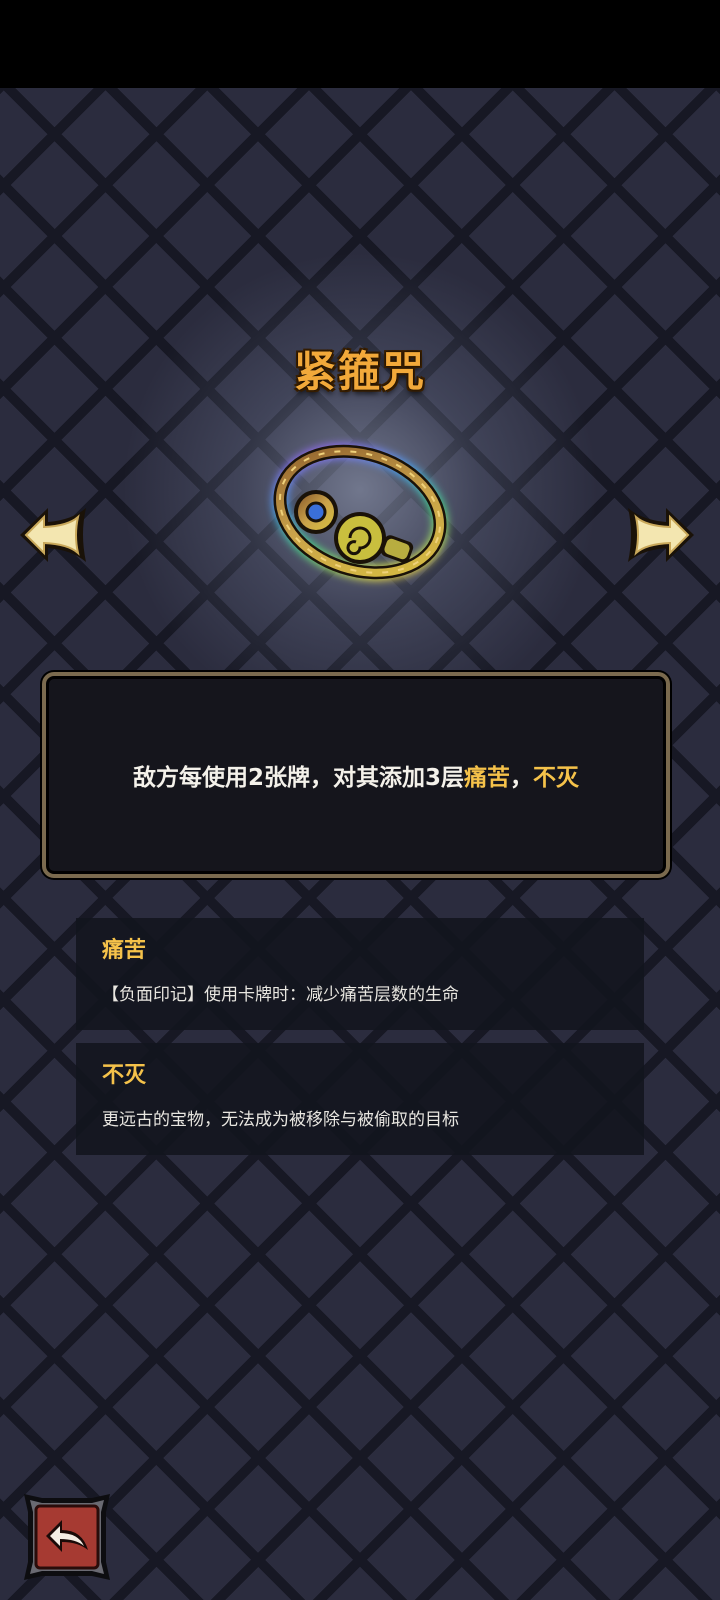 The width and height of the screenshot is (720, 1600). I want to click on left-arrow-icon, so click(54, 535).